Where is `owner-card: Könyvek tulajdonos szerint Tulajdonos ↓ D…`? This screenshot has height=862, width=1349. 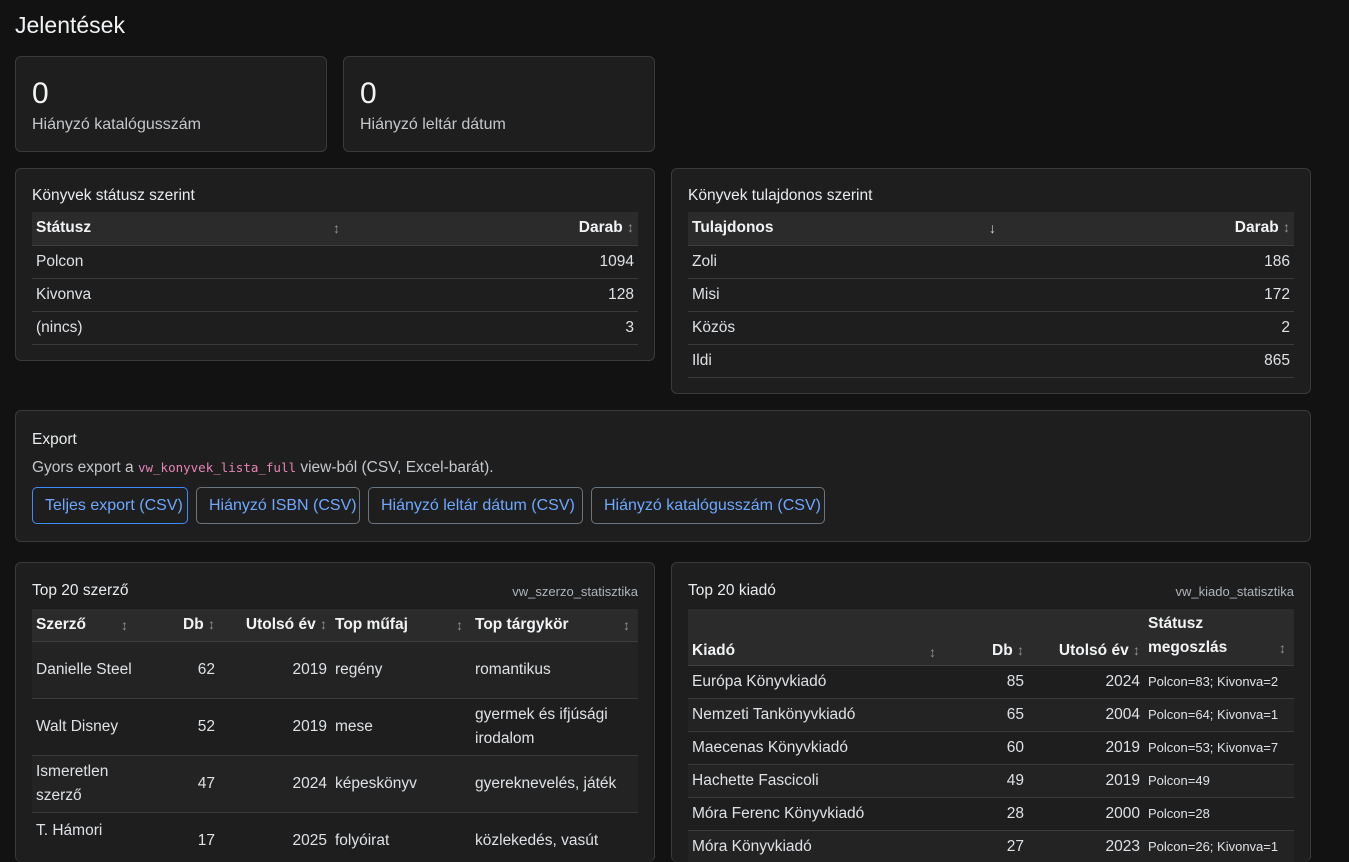
owner-card: Könyvek tulajdonos szerint Tulajdonos ↓ D… is located at coordinates (991, 281).